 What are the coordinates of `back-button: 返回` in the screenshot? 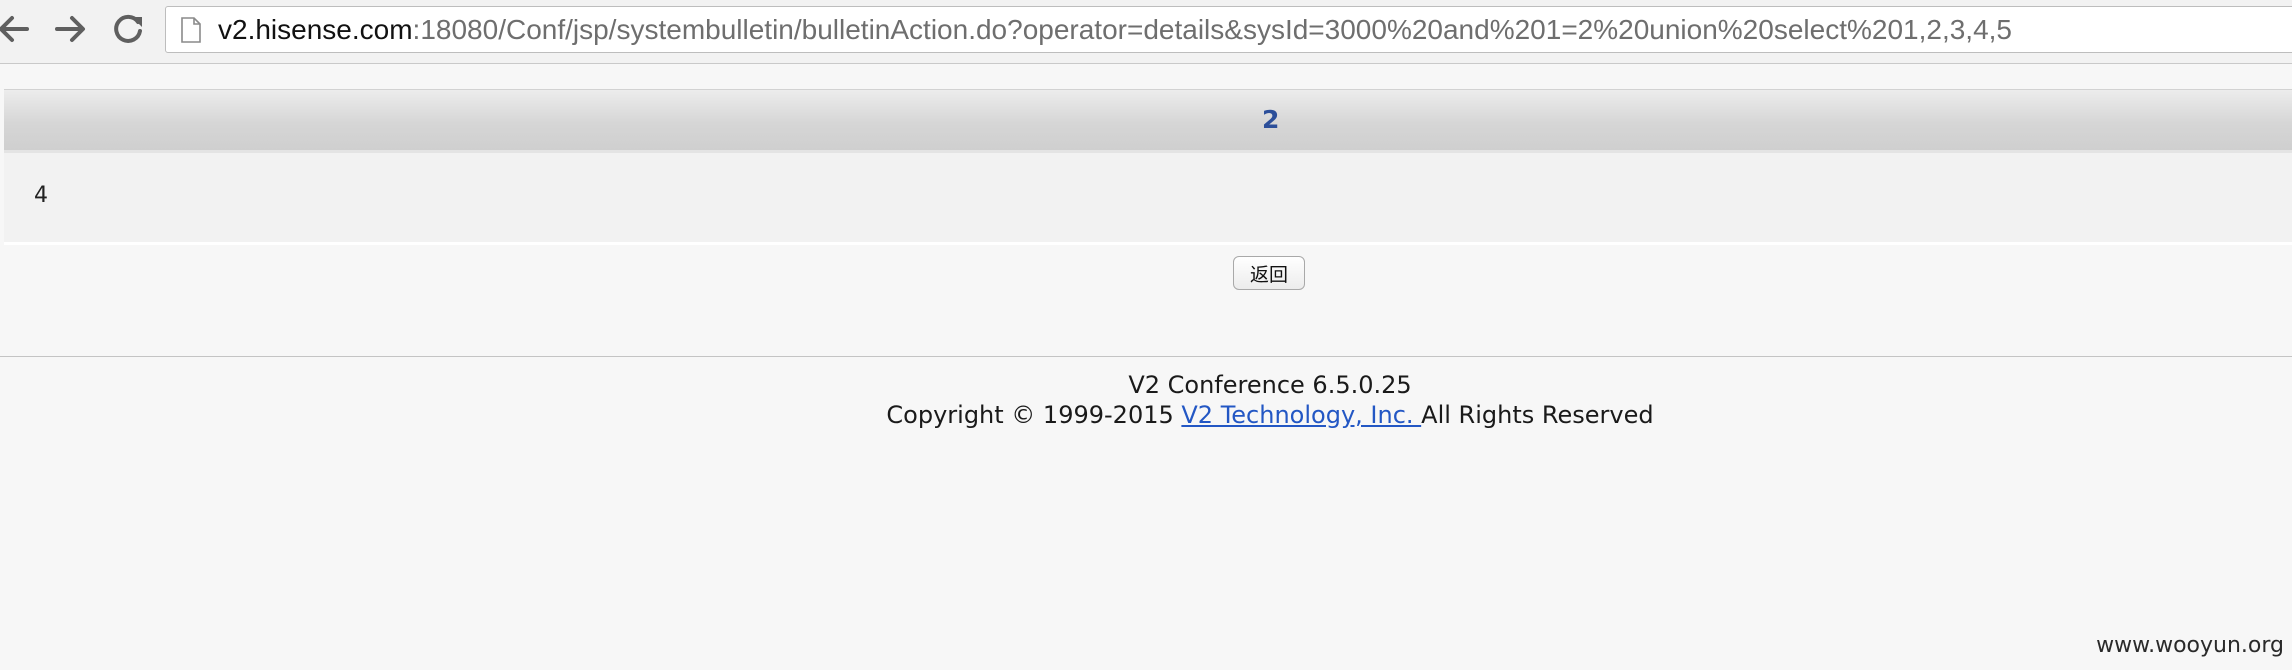 It's located at (1269, 273).